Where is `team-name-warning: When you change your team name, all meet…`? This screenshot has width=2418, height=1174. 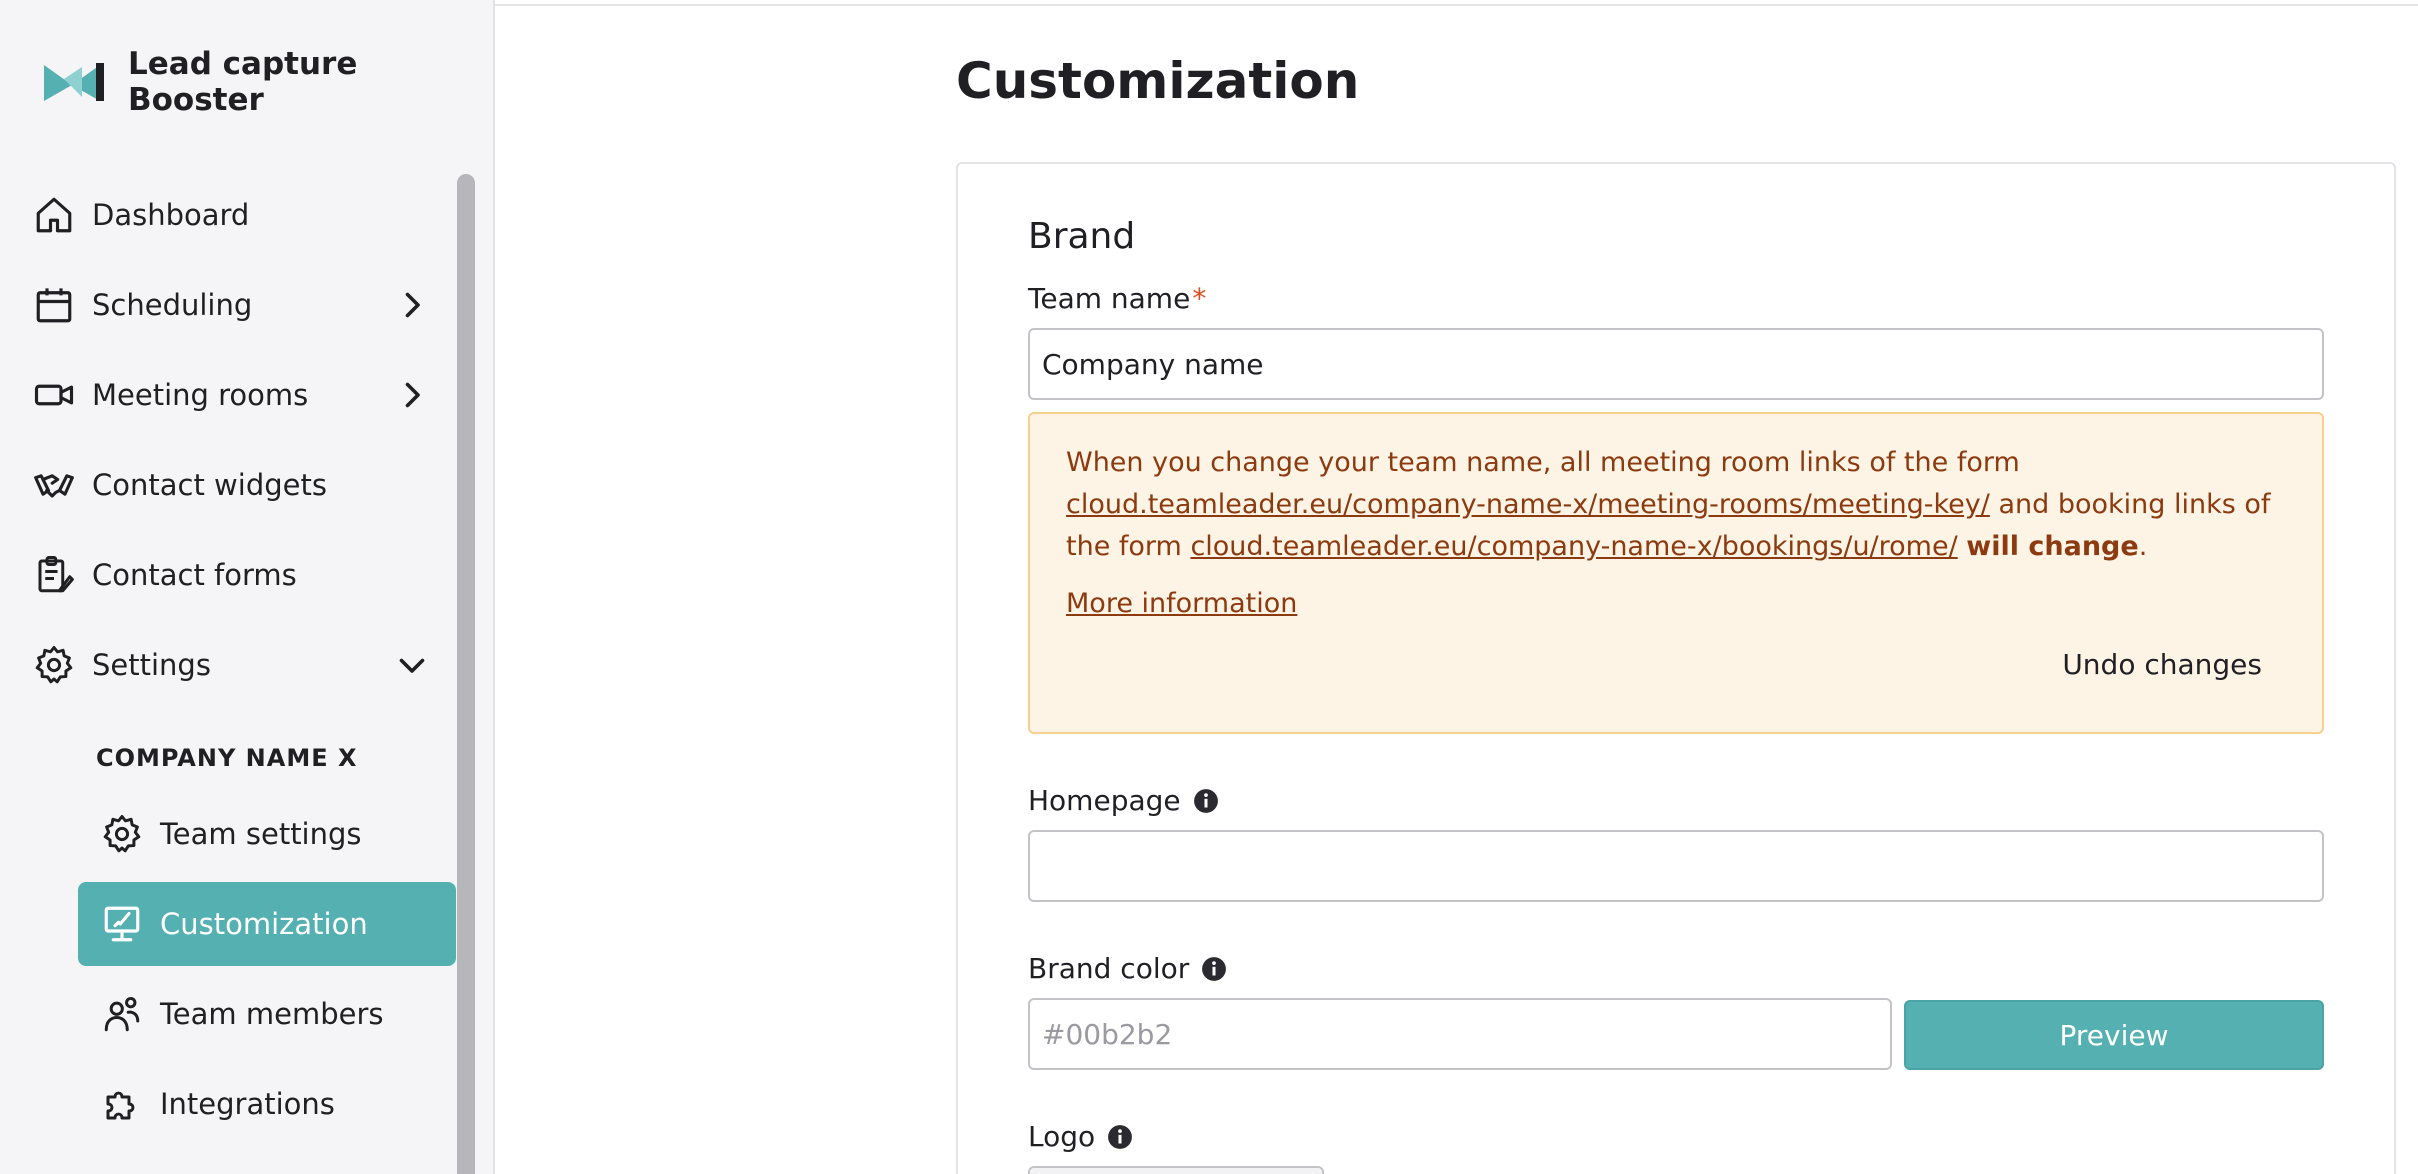 team-name-warning: When you change your team name, all meet… is located at coordinates (1676, 573).